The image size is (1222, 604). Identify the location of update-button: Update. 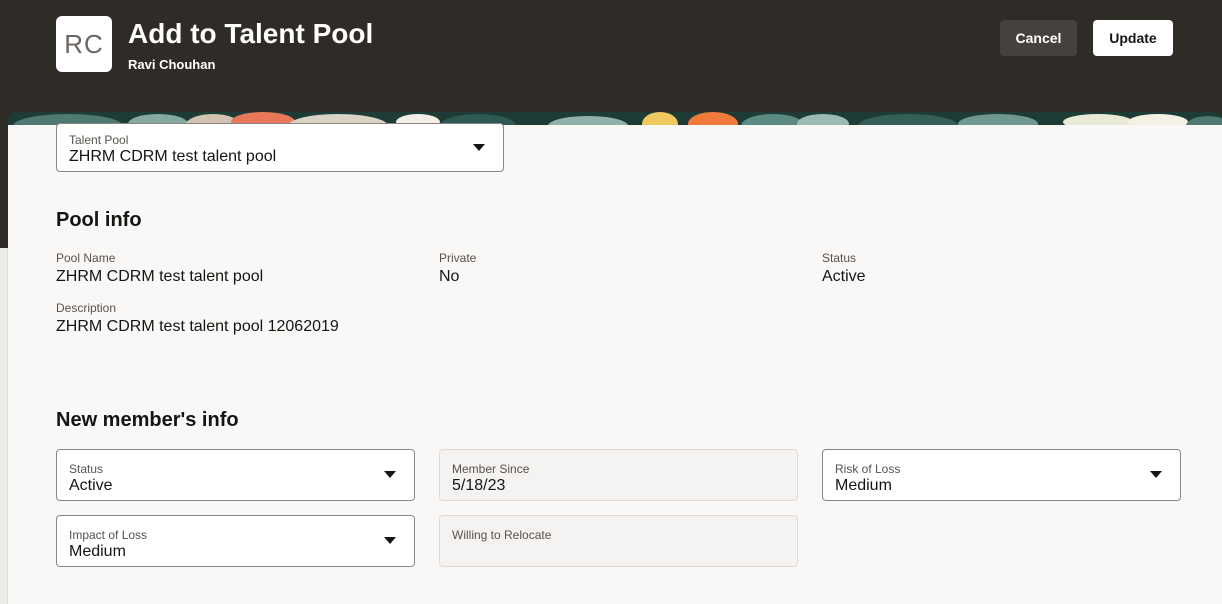
(1133, 38).